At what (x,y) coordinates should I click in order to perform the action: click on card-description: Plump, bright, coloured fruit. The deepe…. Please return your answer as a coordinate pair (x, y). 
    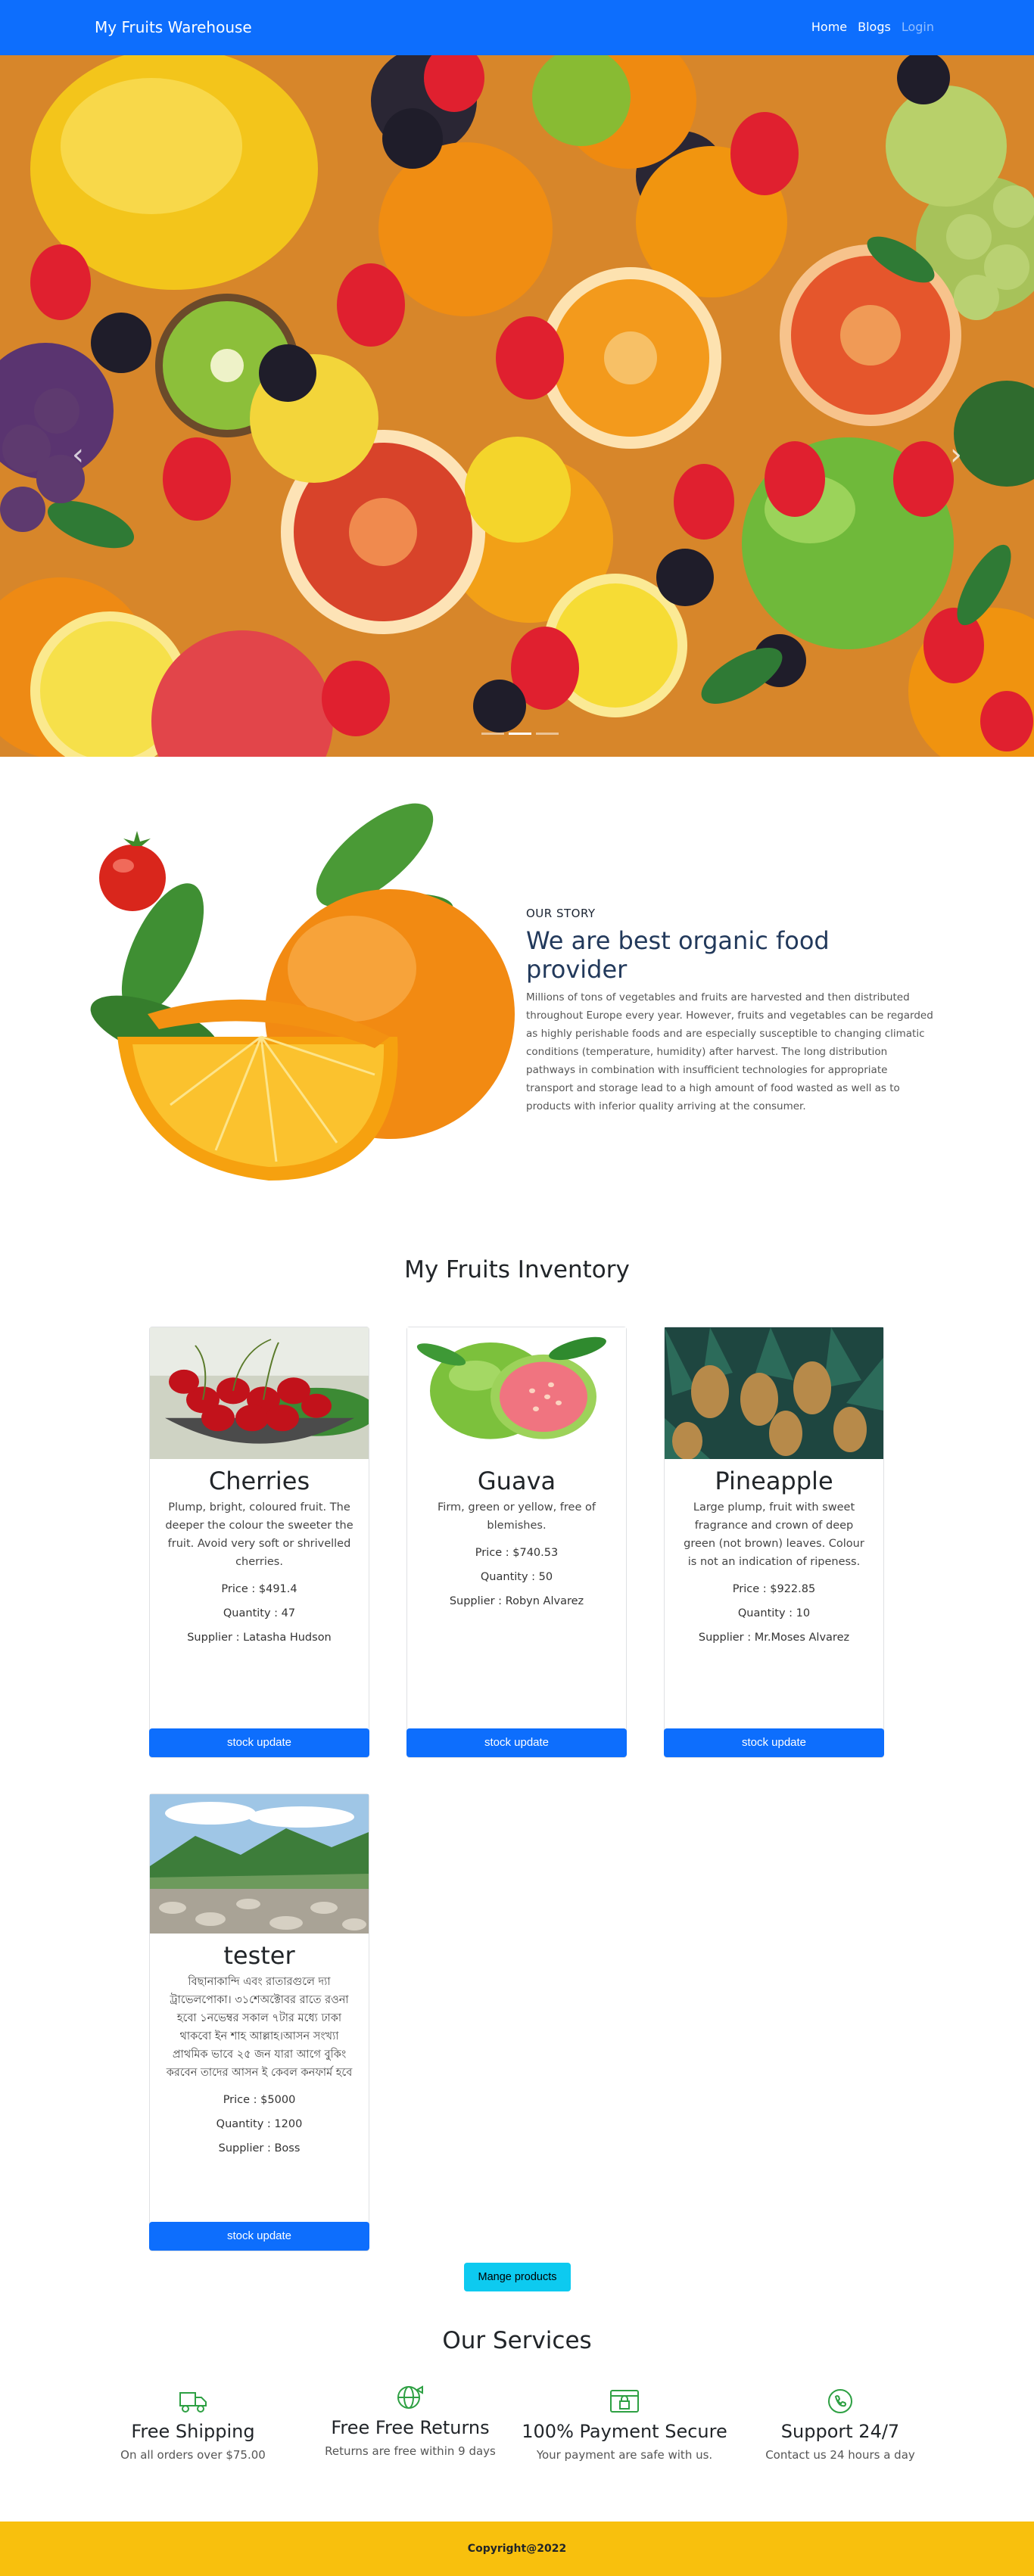
    Looking at the image, I should click on (259, 1534).